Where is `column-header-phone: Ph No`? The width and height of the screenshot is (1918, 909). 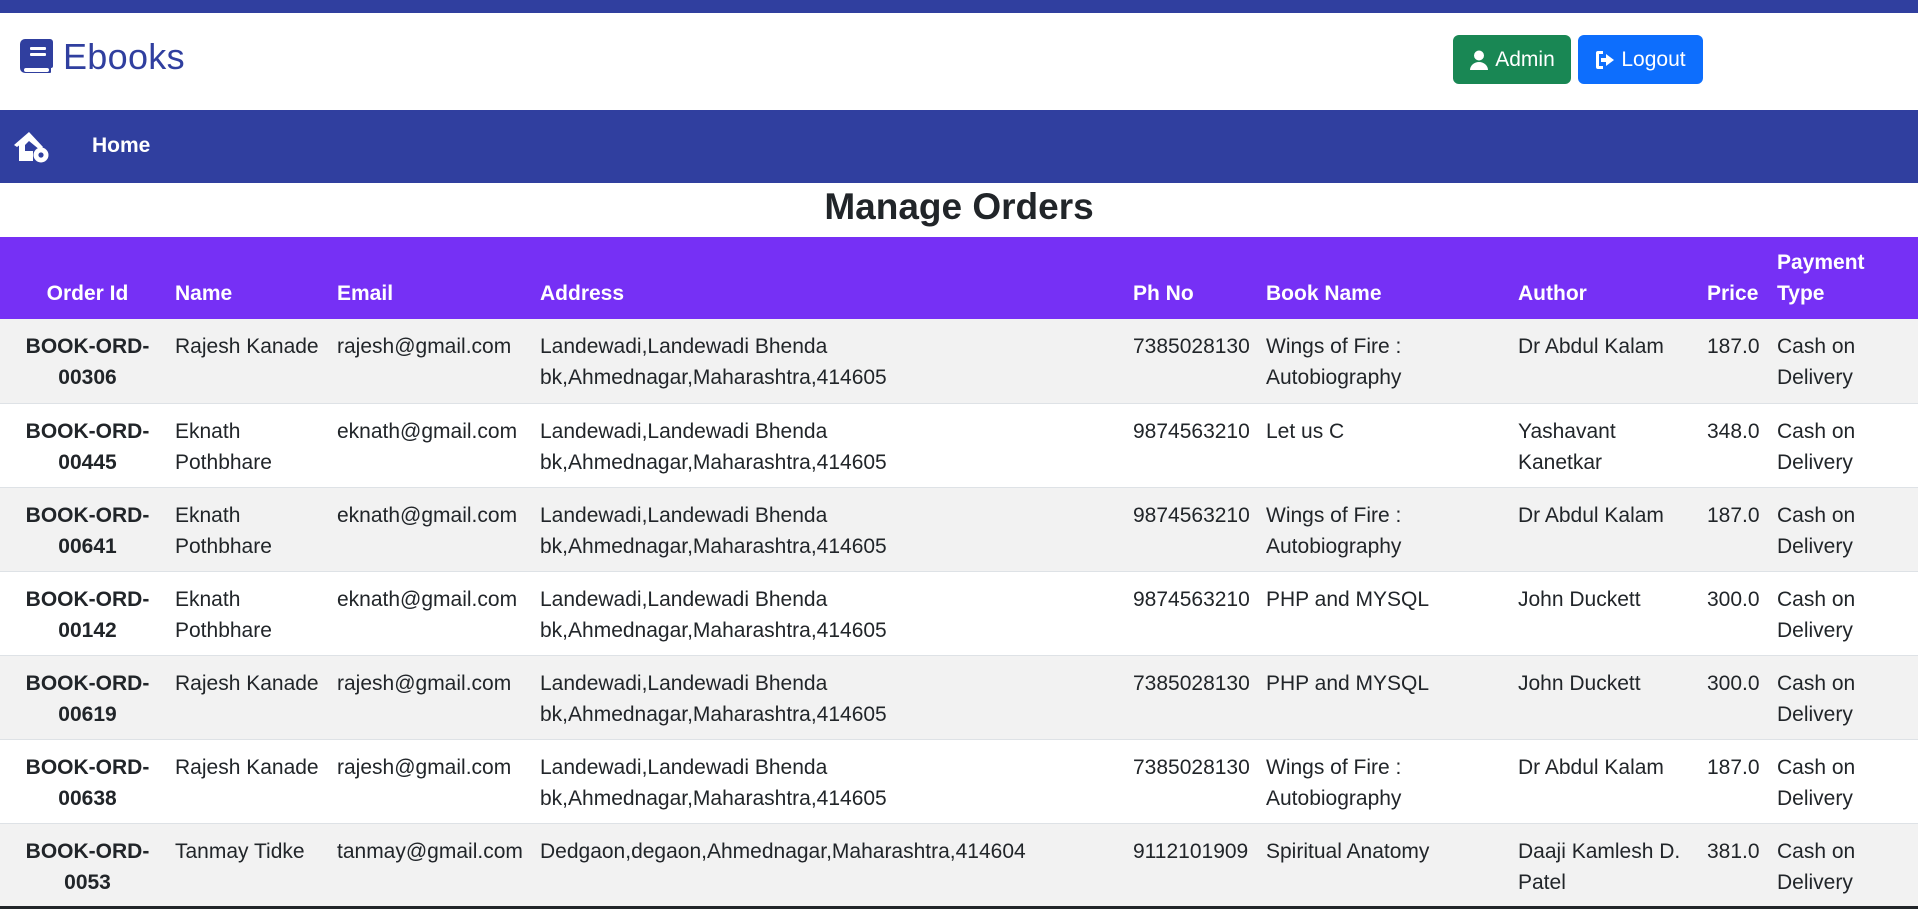
column-header-phone: Ph No is located at coordinates (1163, 293).